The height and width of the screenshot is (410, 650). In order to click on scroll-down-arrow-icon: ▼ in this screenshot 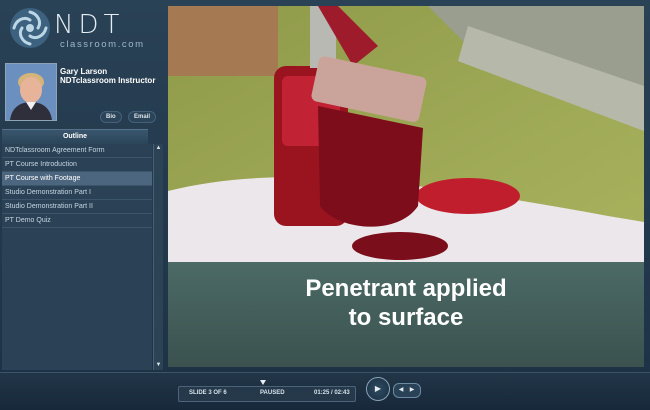, I will do `click(158, 365)`.